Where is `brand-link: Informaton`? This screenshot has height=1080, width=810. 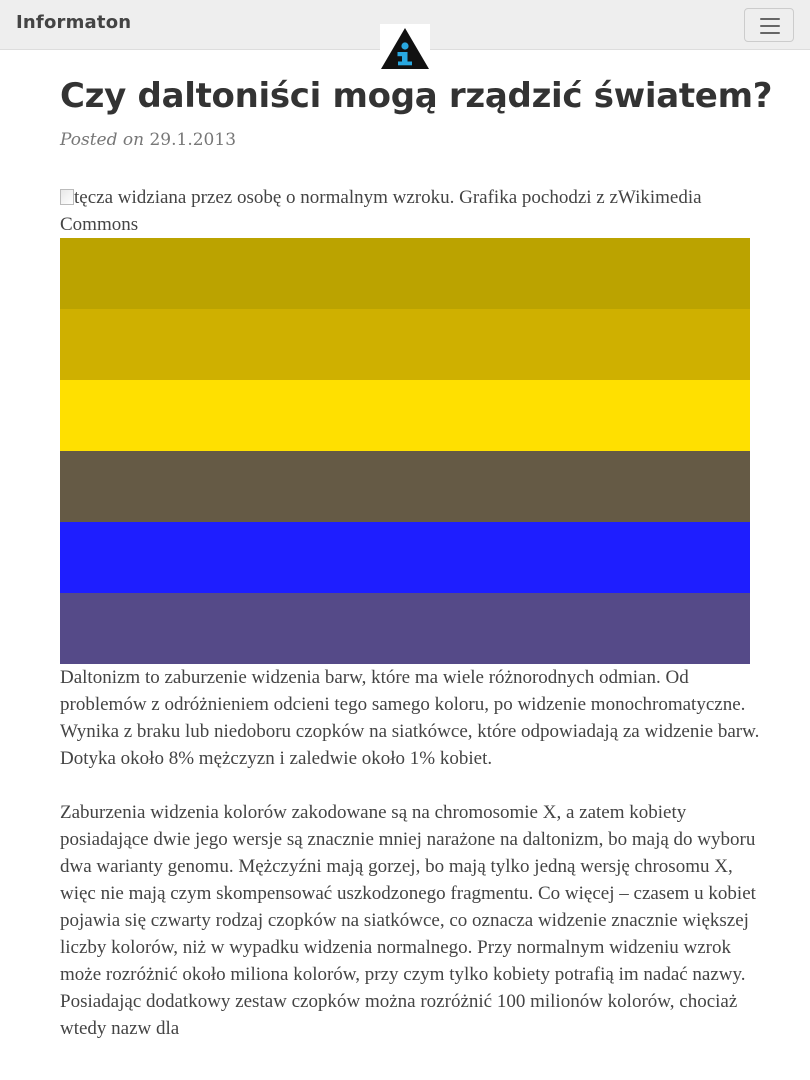
brand-link: Informaton is located at coordinates (73, 22).